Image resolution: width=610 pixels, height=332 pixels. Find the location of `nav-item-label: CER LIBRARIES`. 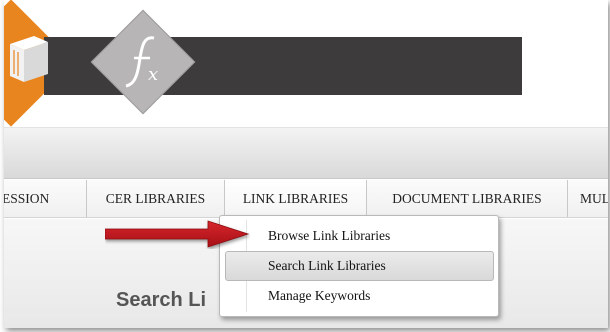

nav-item-label: CER LIBRARIES is located at coordinates (155, 198).